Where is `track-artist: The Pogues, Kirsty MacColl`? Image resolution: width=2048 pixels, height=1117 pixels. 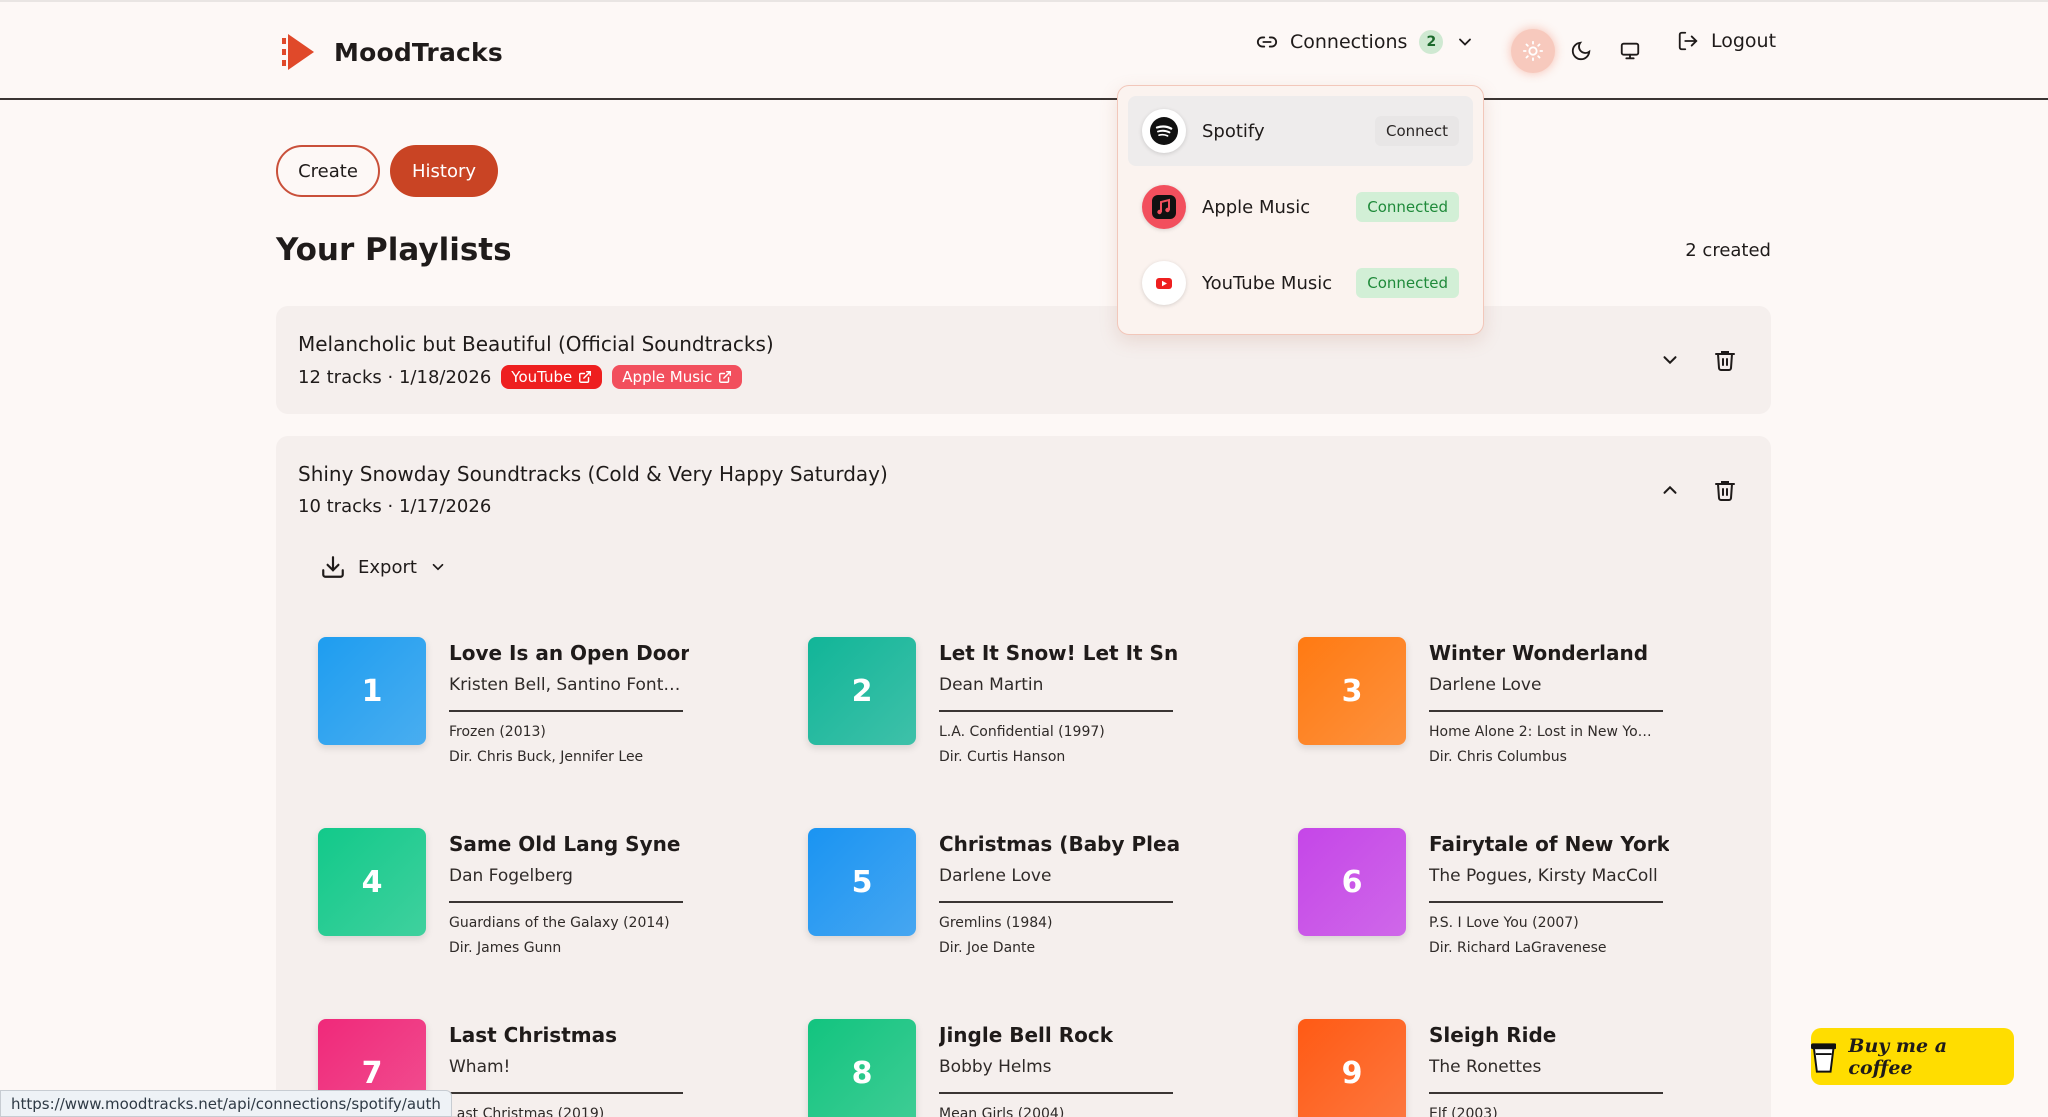 track-artist: The Pogues, Kirsty MacColl is located at coordinates (1543, 876).